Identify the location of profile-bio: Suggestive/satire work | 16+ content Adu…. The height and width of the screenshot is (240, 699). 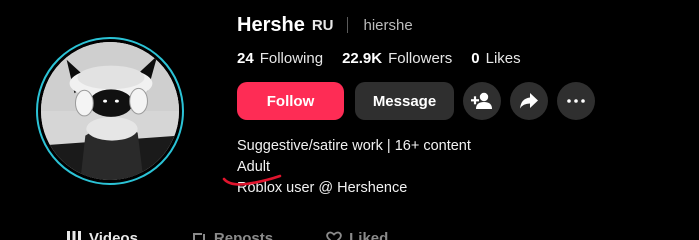
(354, 167).